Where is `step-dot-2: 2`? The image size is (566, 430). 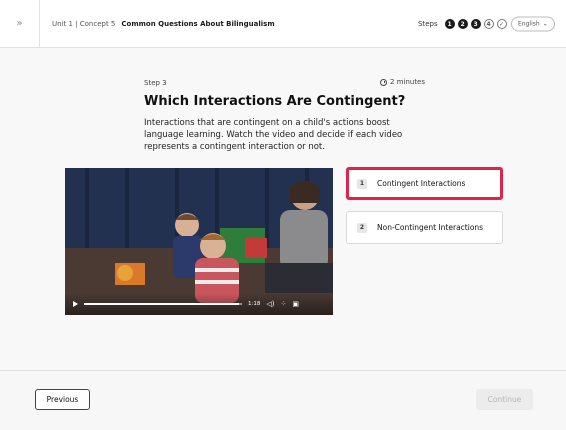
step-dot-2: 2 is located at coordinates (462, 24).